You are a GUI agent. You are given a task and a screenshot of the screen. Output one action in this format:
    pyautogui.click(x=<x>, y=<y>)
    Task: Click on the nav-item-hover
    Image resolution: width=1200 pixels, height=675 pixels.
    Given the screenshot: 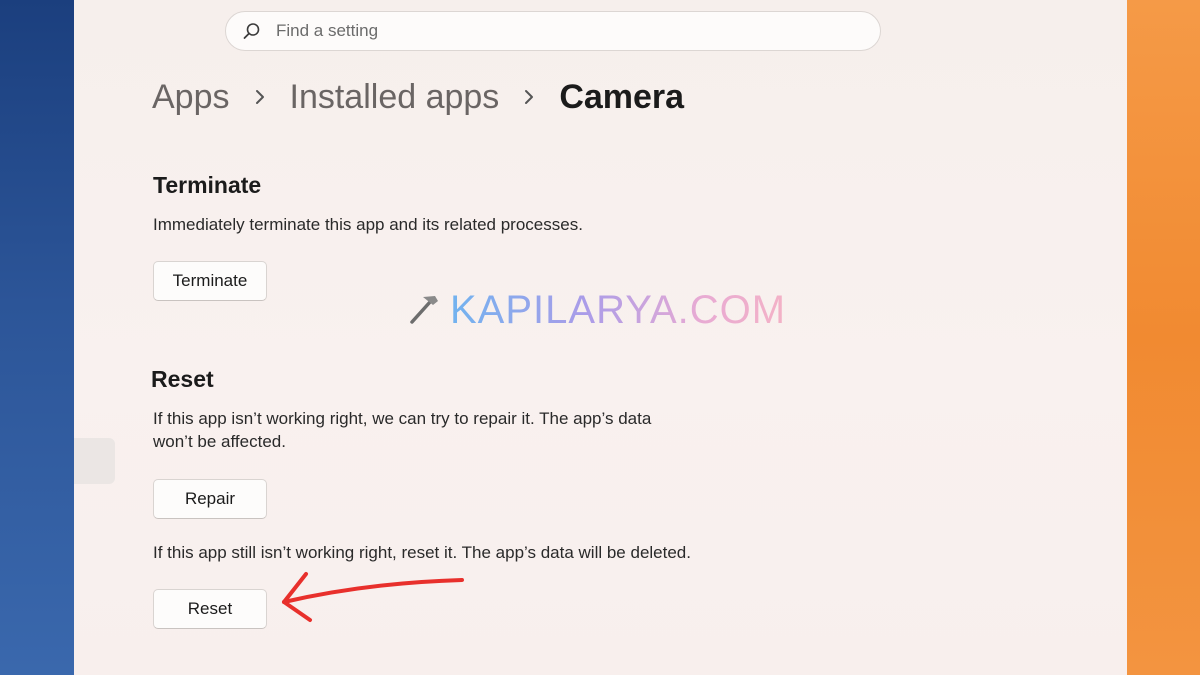 What is the action you would take?
    pyautogui.click(x=94, y=461)
    